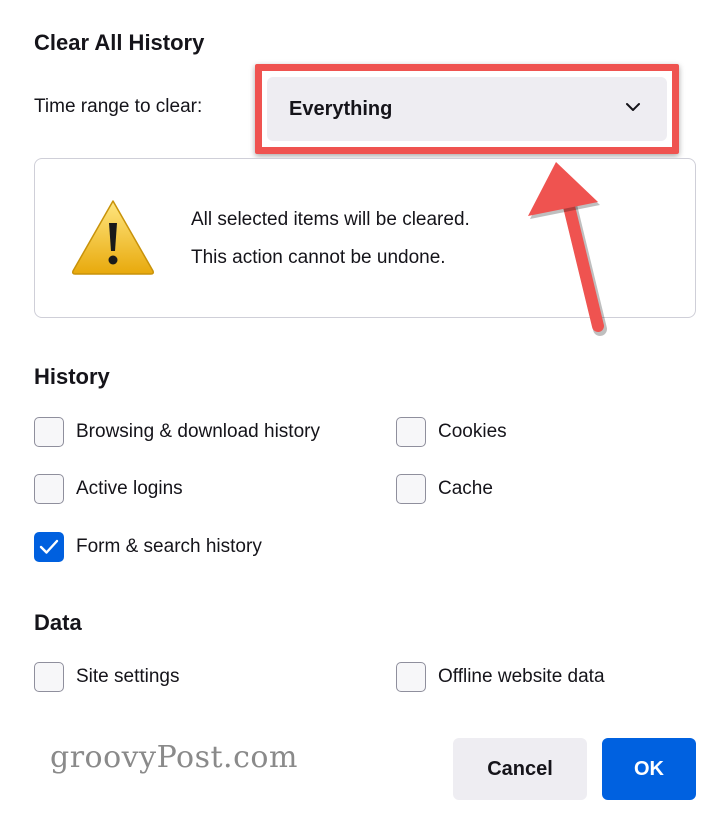 This screenshot has width=720, height=827. What do you see at coordinates (467, 109) in the screenshot?
I see `time-range-select: Everything` at bounding box center [467, 109].